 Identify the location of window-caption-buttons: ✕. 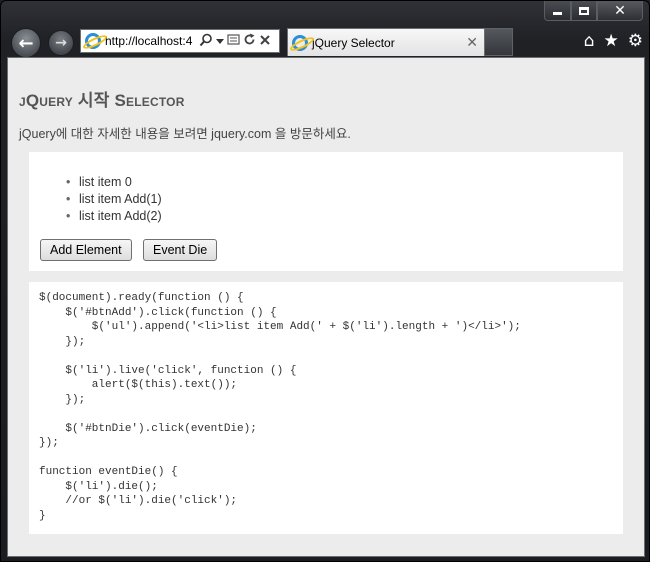
(593, 11).